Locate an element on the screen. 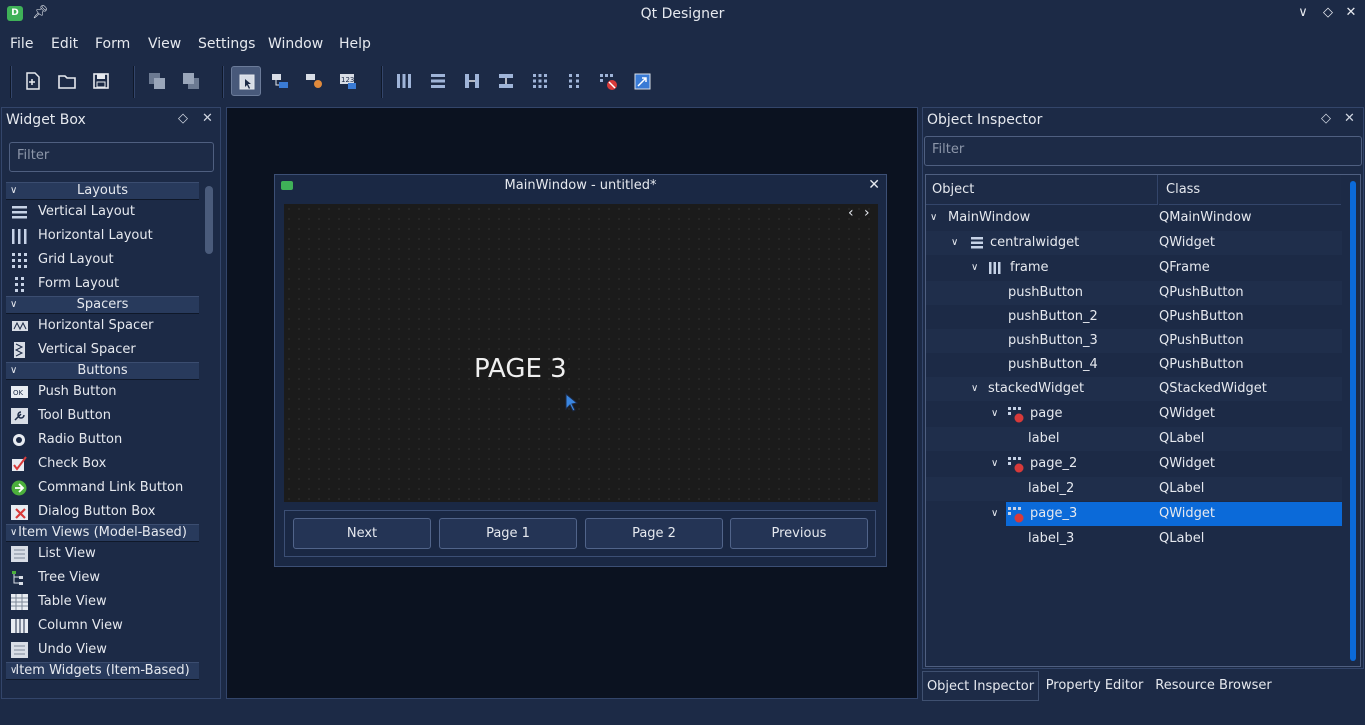  category-spacers: ∨ Spacers is located at coordinates (102, 305).